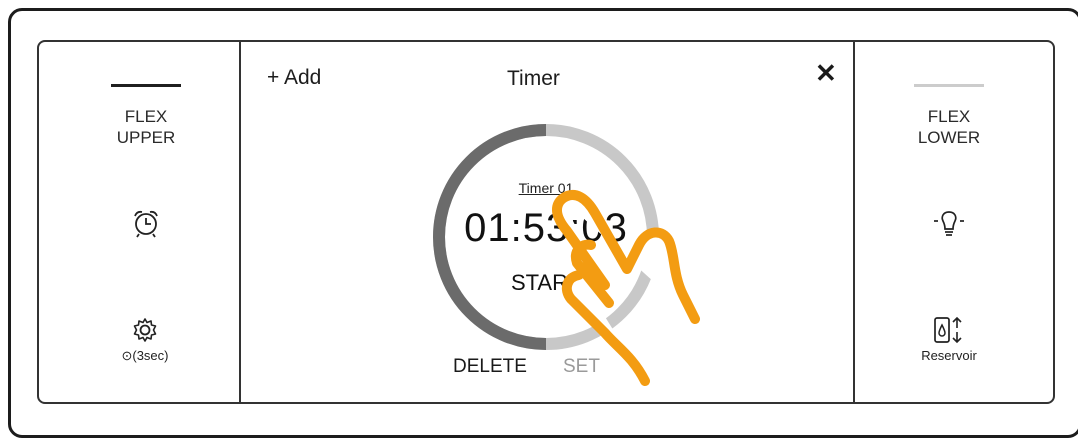 The image size is (1078, 438). What do you see at coordinates (146, 137) in the screenshot?
I see `flex-upper-label-line2: UPPER` at bounding box center [146, 137].